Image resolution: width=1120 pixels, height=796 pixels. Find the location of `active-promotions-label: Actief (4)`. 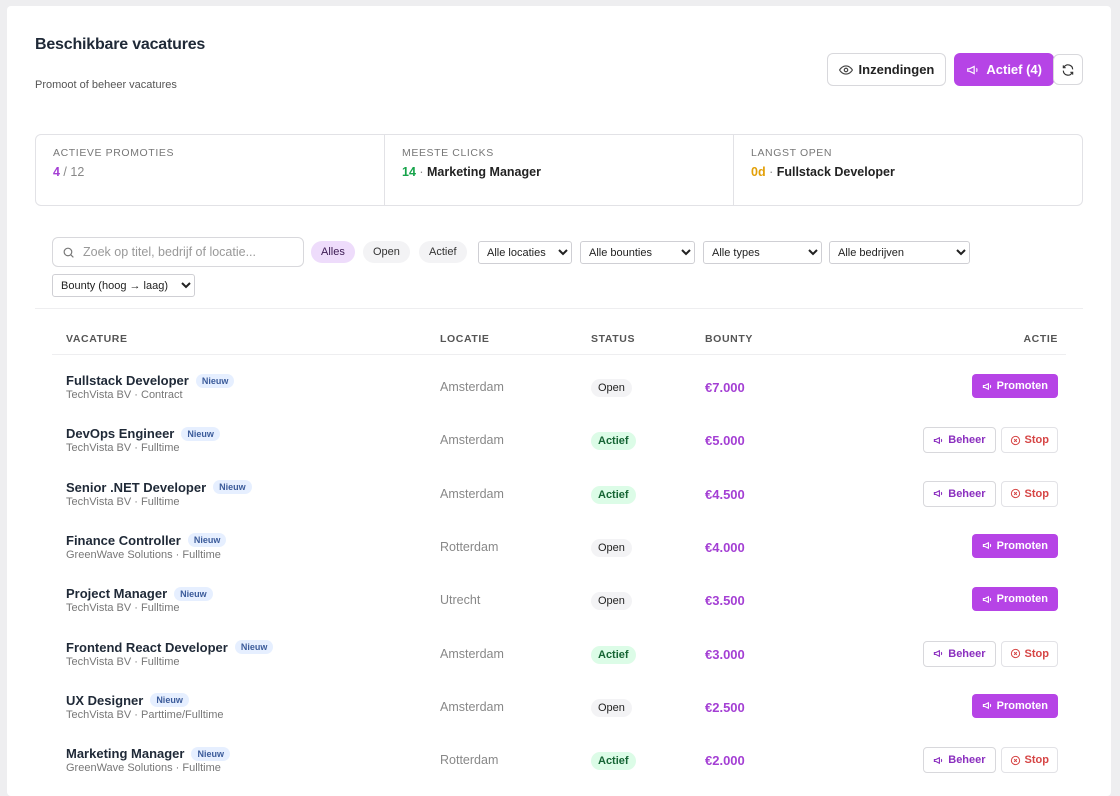

active-promotions-label: Actief (4) is located at coordinates (1014, 69).